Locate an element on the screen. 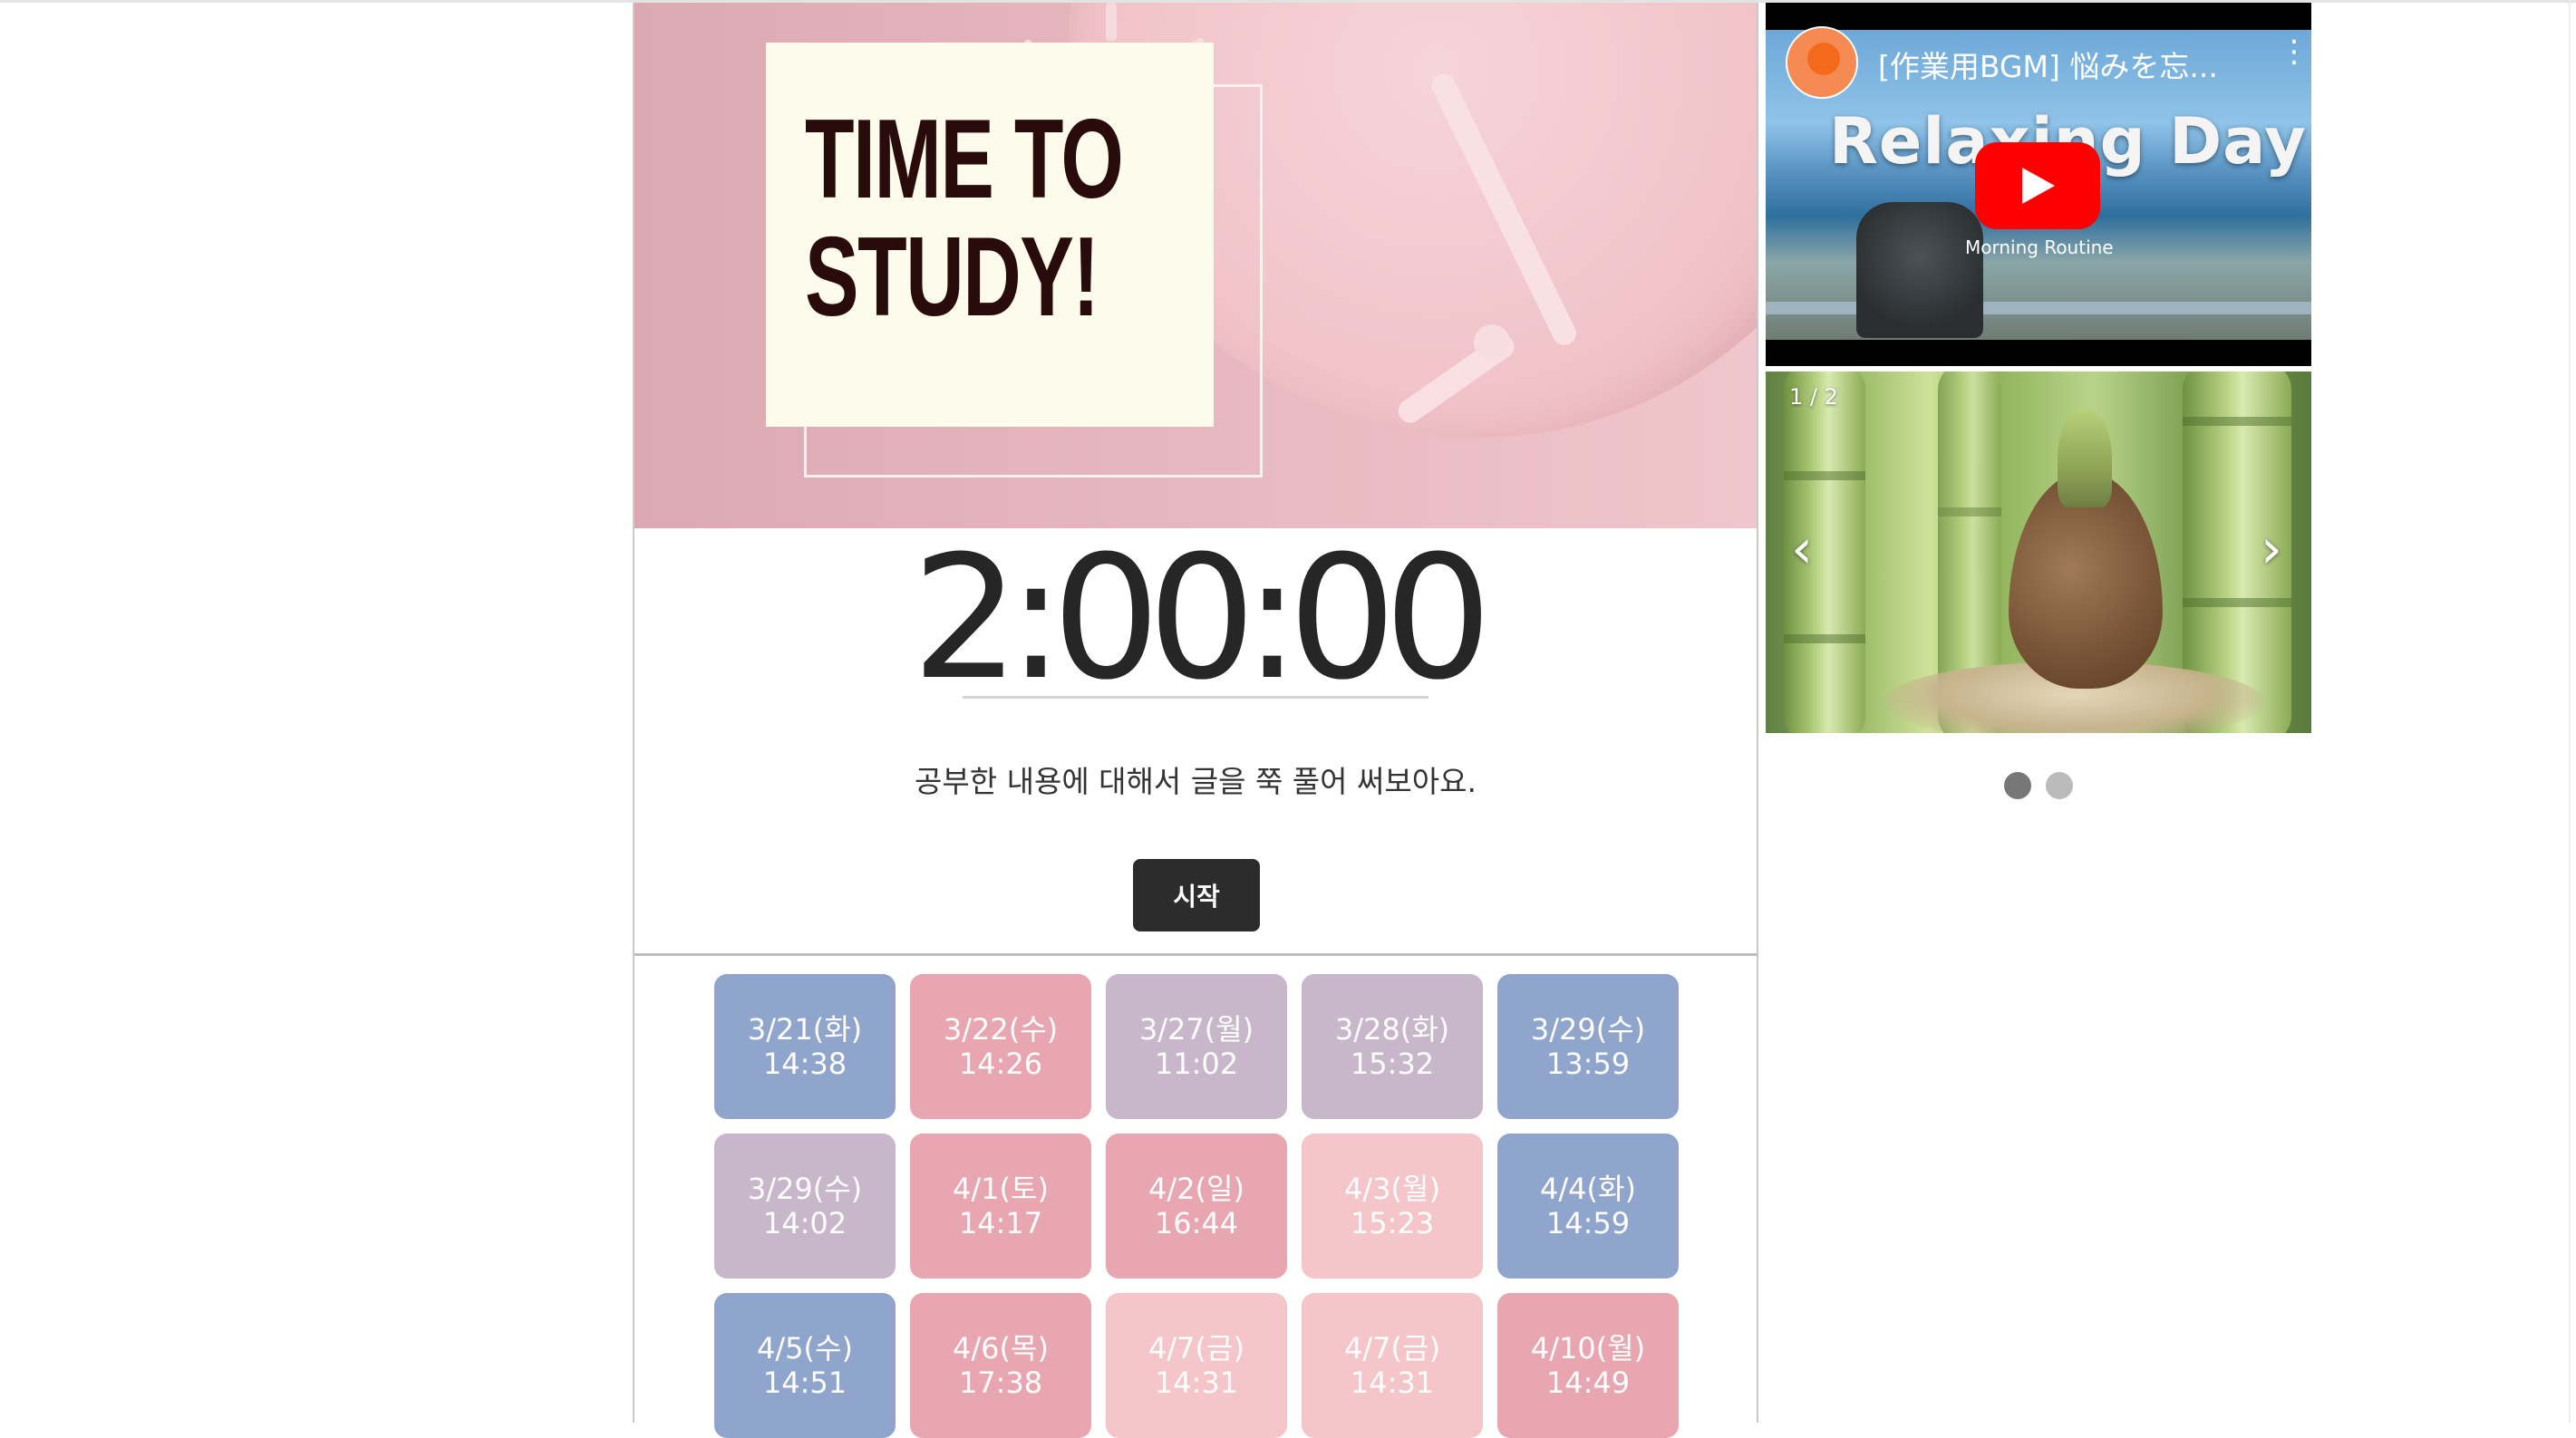  video-thumbnail-railing is located at coordinates (2038, 308).